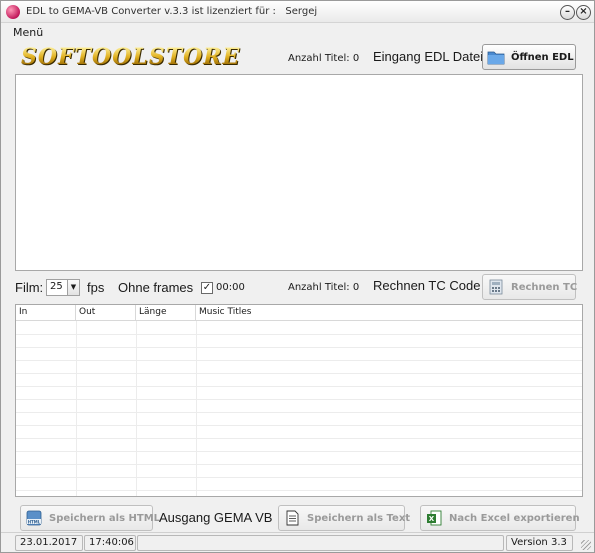 The width and height of the screenshot is (595, 553). Describe the element at coordinates (567, 12) in the screenshot. I see `minimize-button: –` at that location.